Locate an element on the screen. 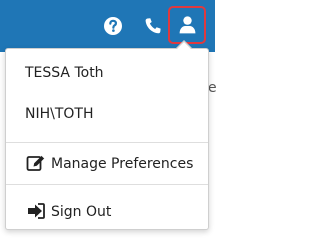 The image size is (320, 240). phone-icon is located at coordinates (153, 26).